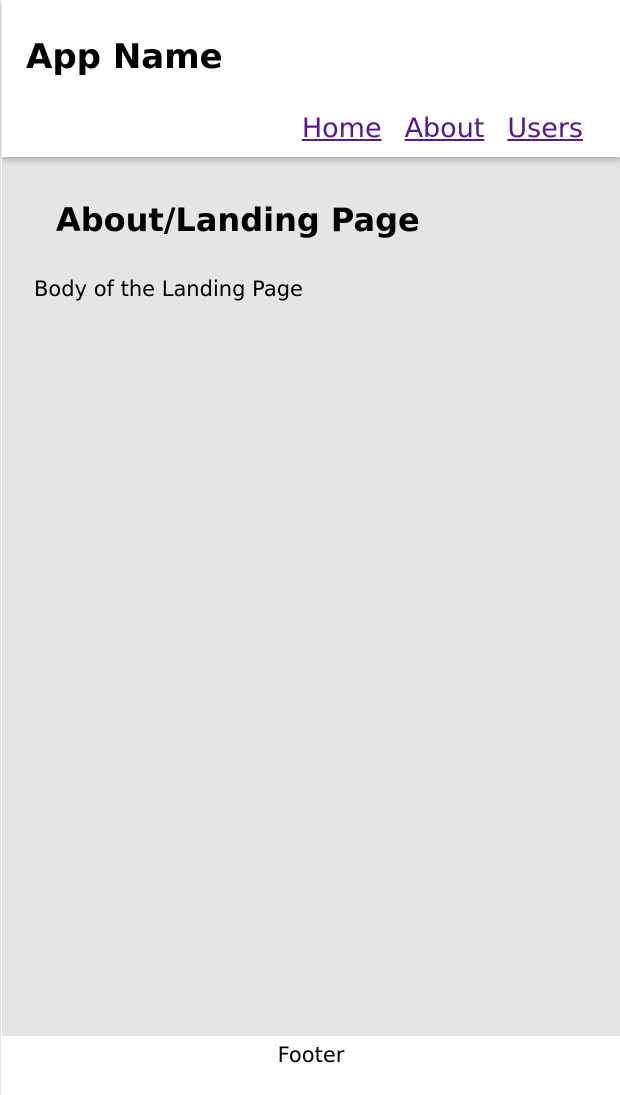  What do you see at coordinates (238, 220) in the screenshot?
I see `page-title: About/Landing Page` at bounding box center [238, 220].